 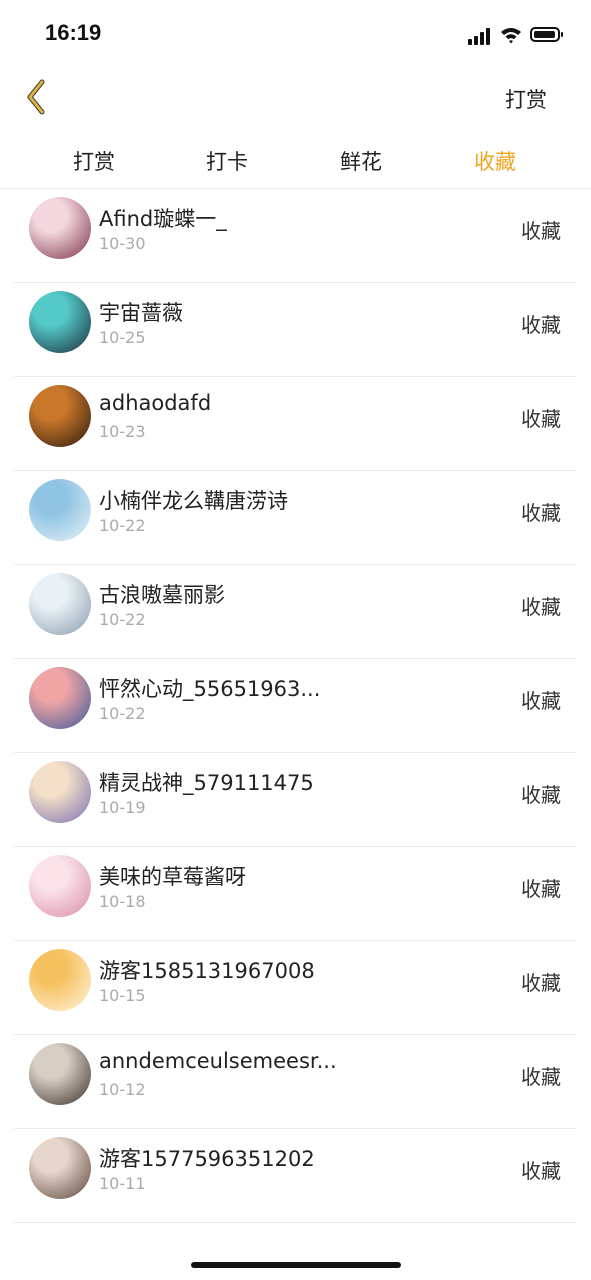 I want to click on list-item: anndemceulsemeesr... 10-12 收藏, so click(x=295, y=1082).